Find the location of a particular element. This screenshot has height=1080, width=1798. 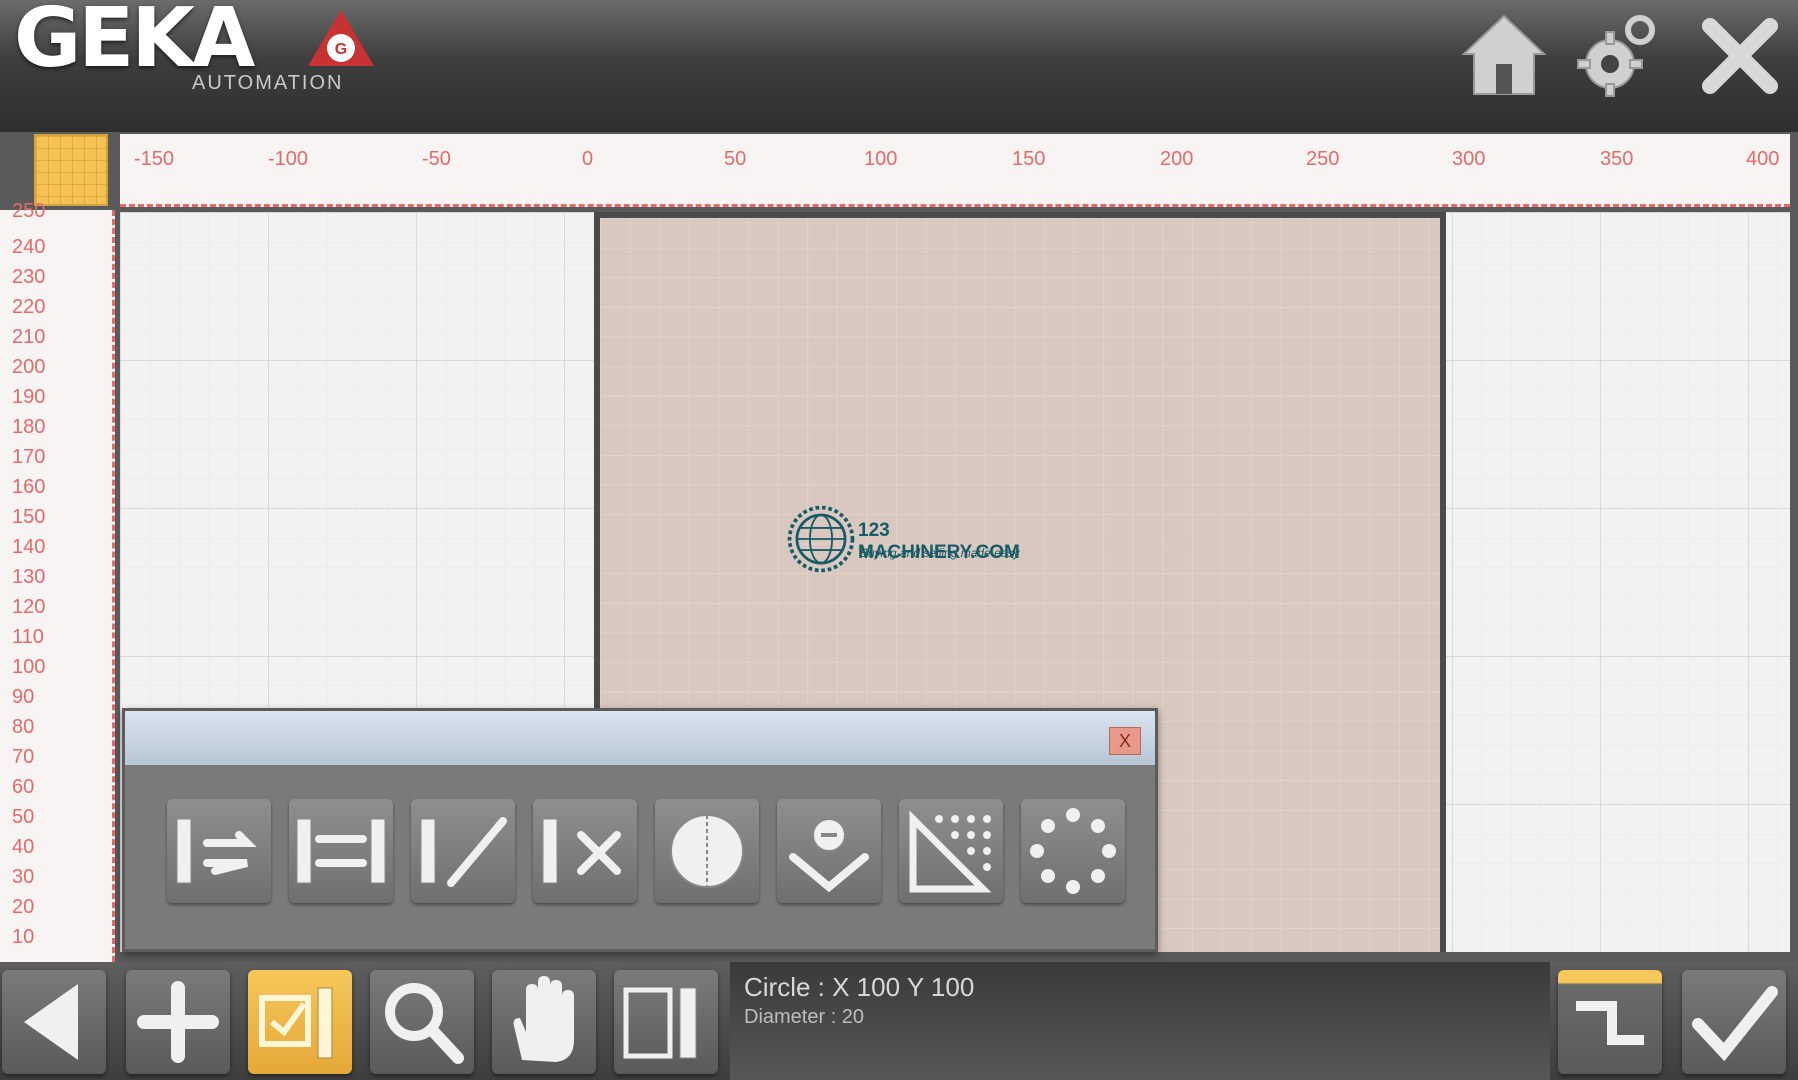

logo-mark-icon: G is located at coordinates (341, 38).